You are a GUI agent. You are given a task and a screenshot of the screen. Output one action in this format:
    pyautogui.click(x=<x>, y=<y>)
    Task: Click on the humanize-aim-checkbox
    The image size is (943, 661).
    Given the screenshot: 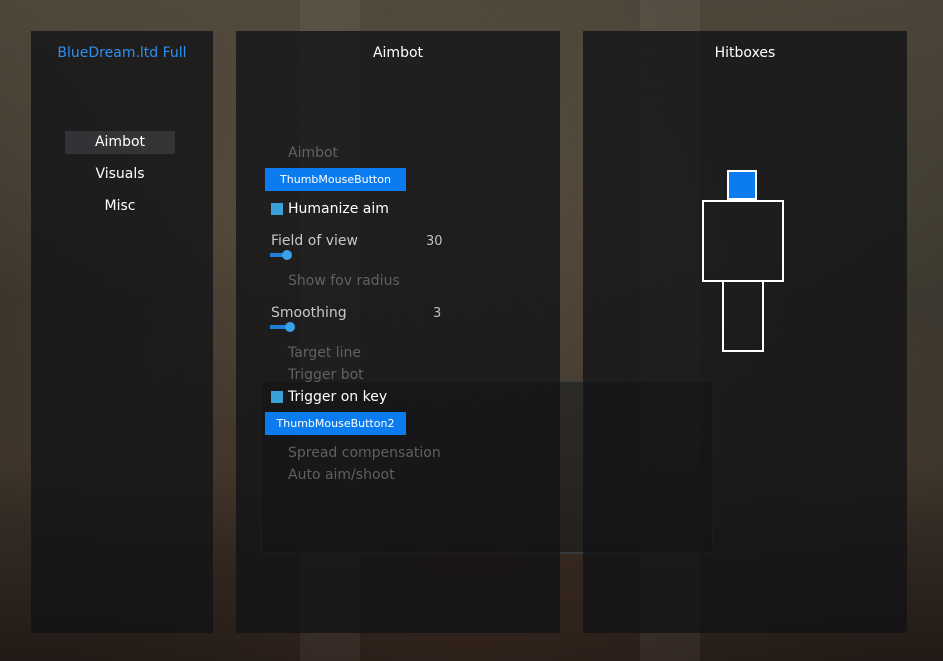 What is the action you would take?
    pyautogui.click(x=277, y=209)
    